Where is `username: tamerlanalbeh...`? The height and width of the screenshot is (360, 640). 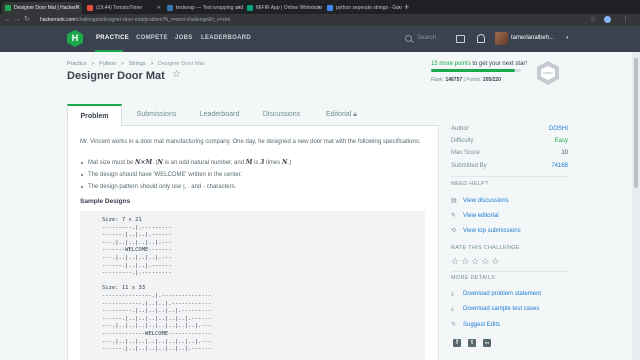
username: tamerlanalbeh... is located at coordinates (532, 38).